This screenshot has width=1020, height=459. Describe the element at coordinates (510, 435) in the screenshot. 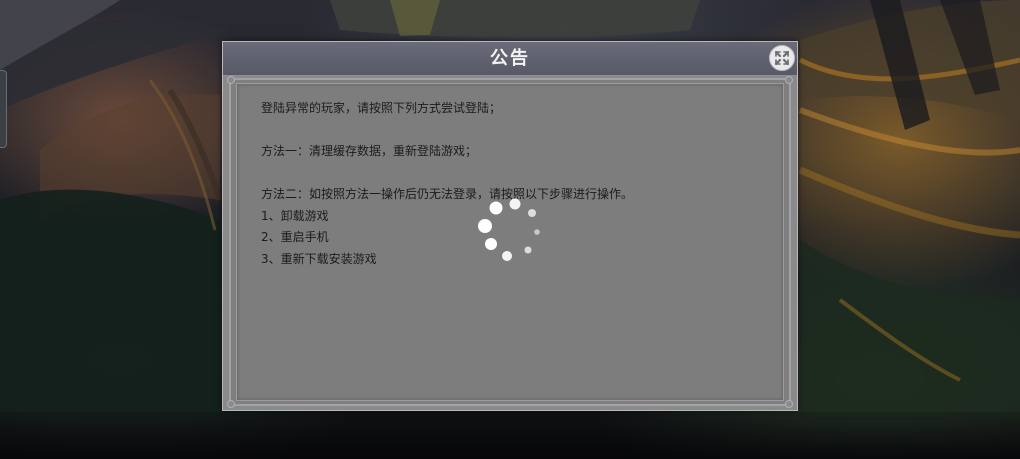

I see `bottom-shade` at that location.